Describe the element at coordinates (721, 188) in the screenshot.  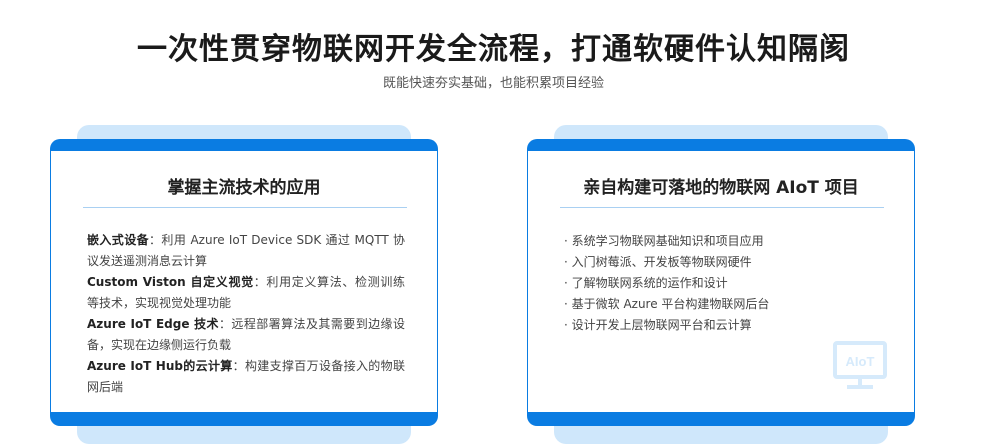
I see `card-title: 亲自构建可落地的物联网 AIoT 项目` at that location.